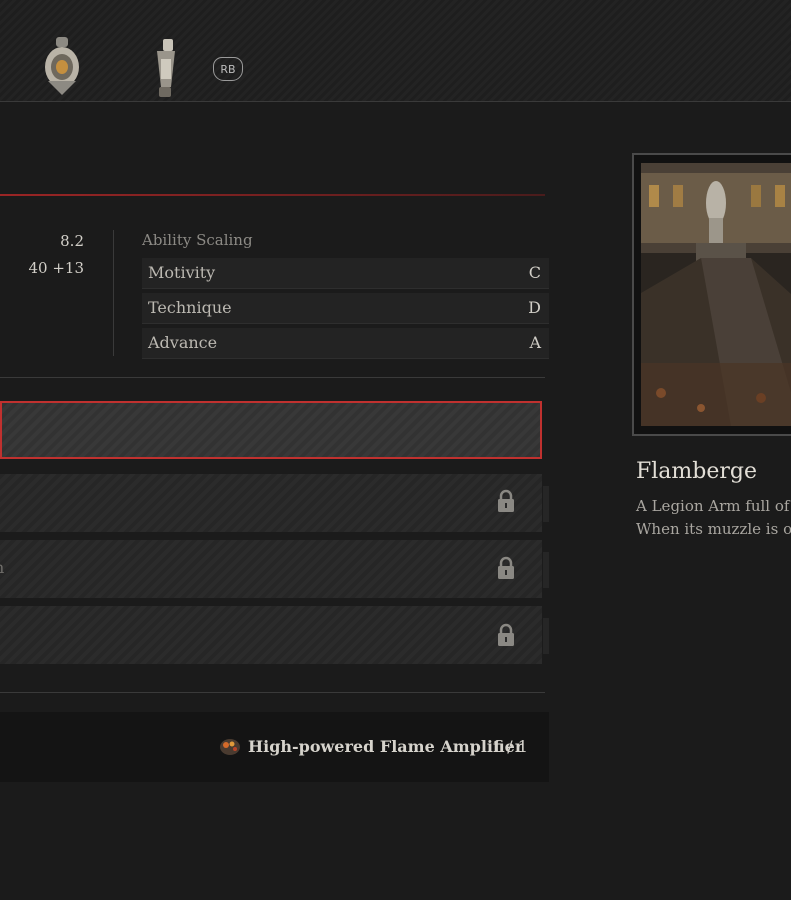 Image resolution: width=791 pixels, height=900 pixels. Describe the element at coordinates (182, 272) in the screenshot. I see `scaling-label: Motivity` at that location.